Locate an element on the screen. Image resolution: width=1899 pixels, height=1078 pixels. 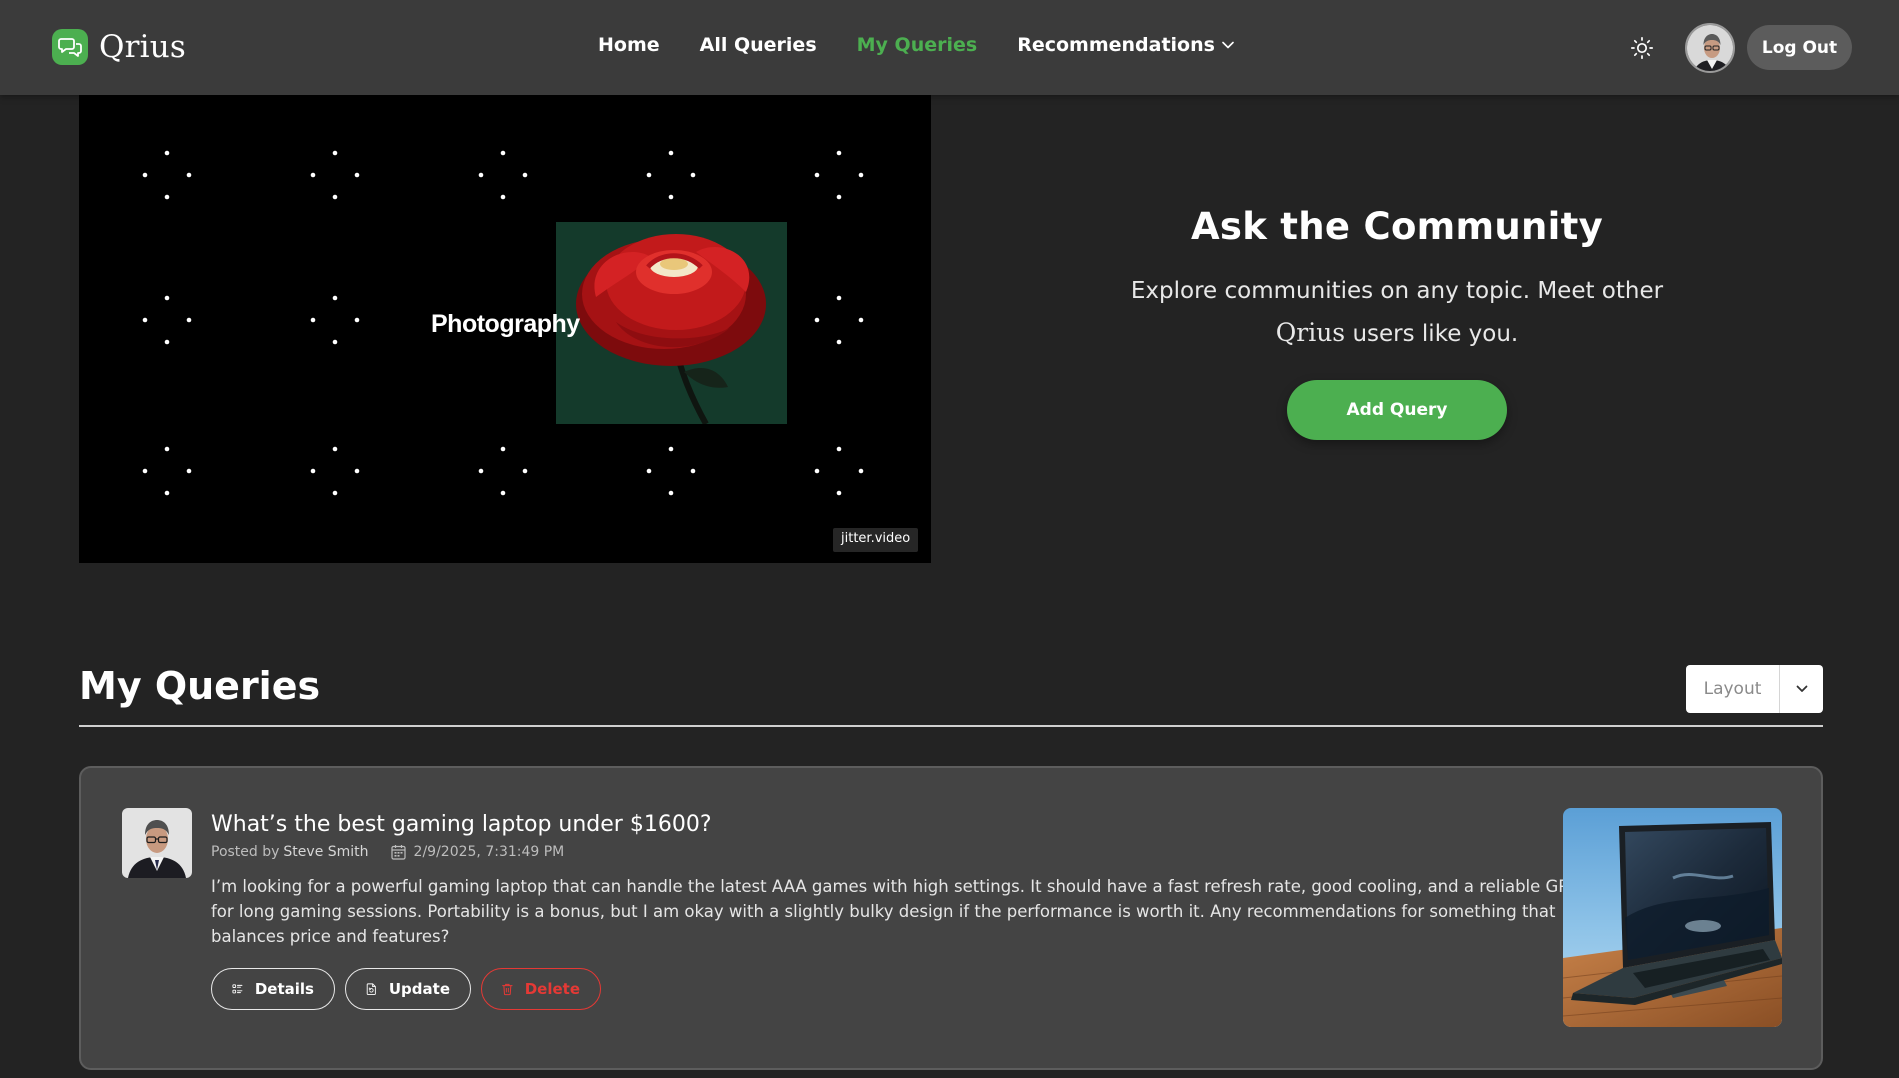
update-button-label: Update is located at coordinates (419, 989).